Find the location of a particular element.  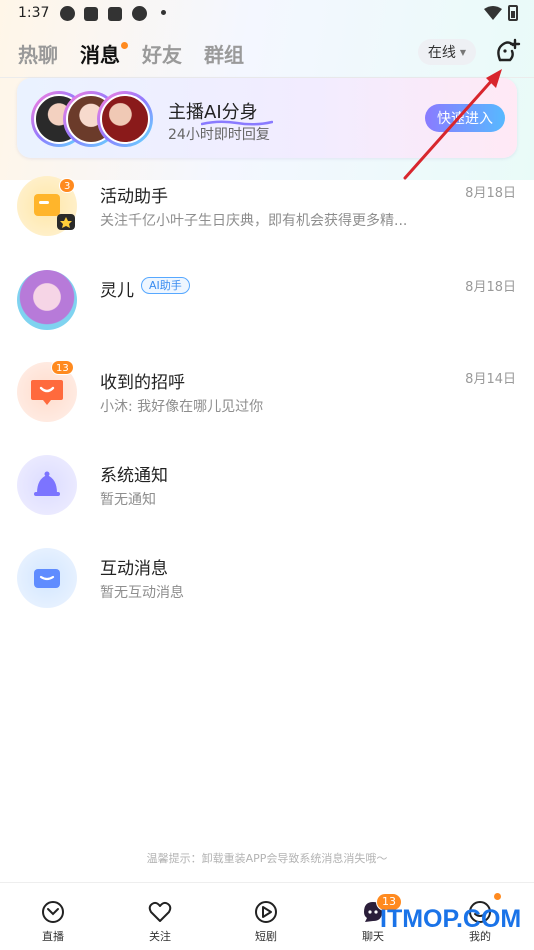

list-item-interaction: 互动消息 暂无互动消息 is located at coordinates (267, 594).